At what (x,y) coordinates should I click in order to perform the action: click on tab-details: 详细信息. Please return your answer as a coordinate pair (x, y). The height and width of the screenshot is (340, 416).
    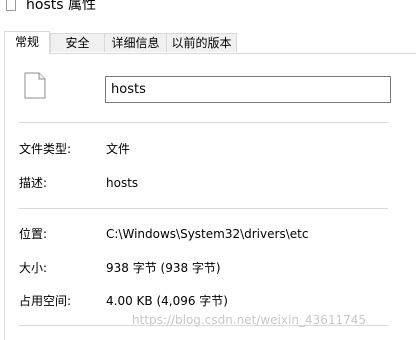
    Looking at the image, I should click on (135, 42).